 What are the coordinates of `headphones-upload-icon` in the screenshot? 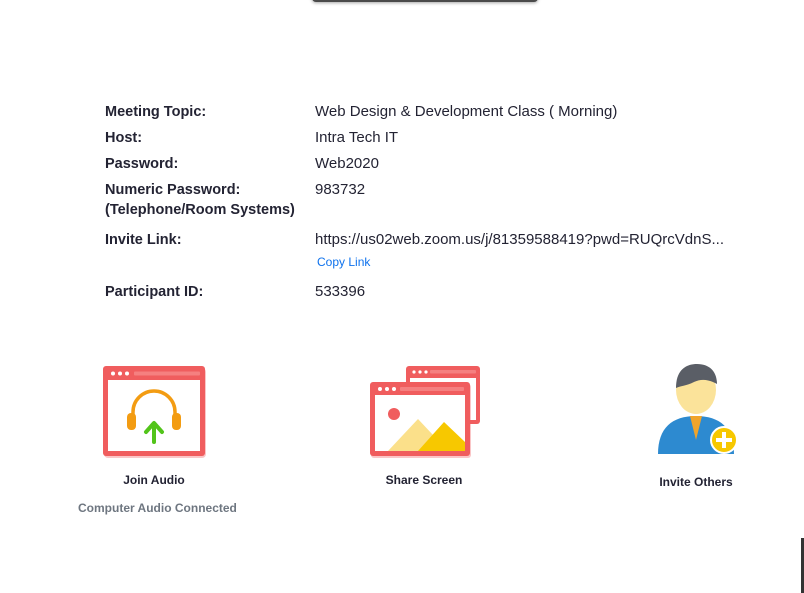 It's located at (154, 412).